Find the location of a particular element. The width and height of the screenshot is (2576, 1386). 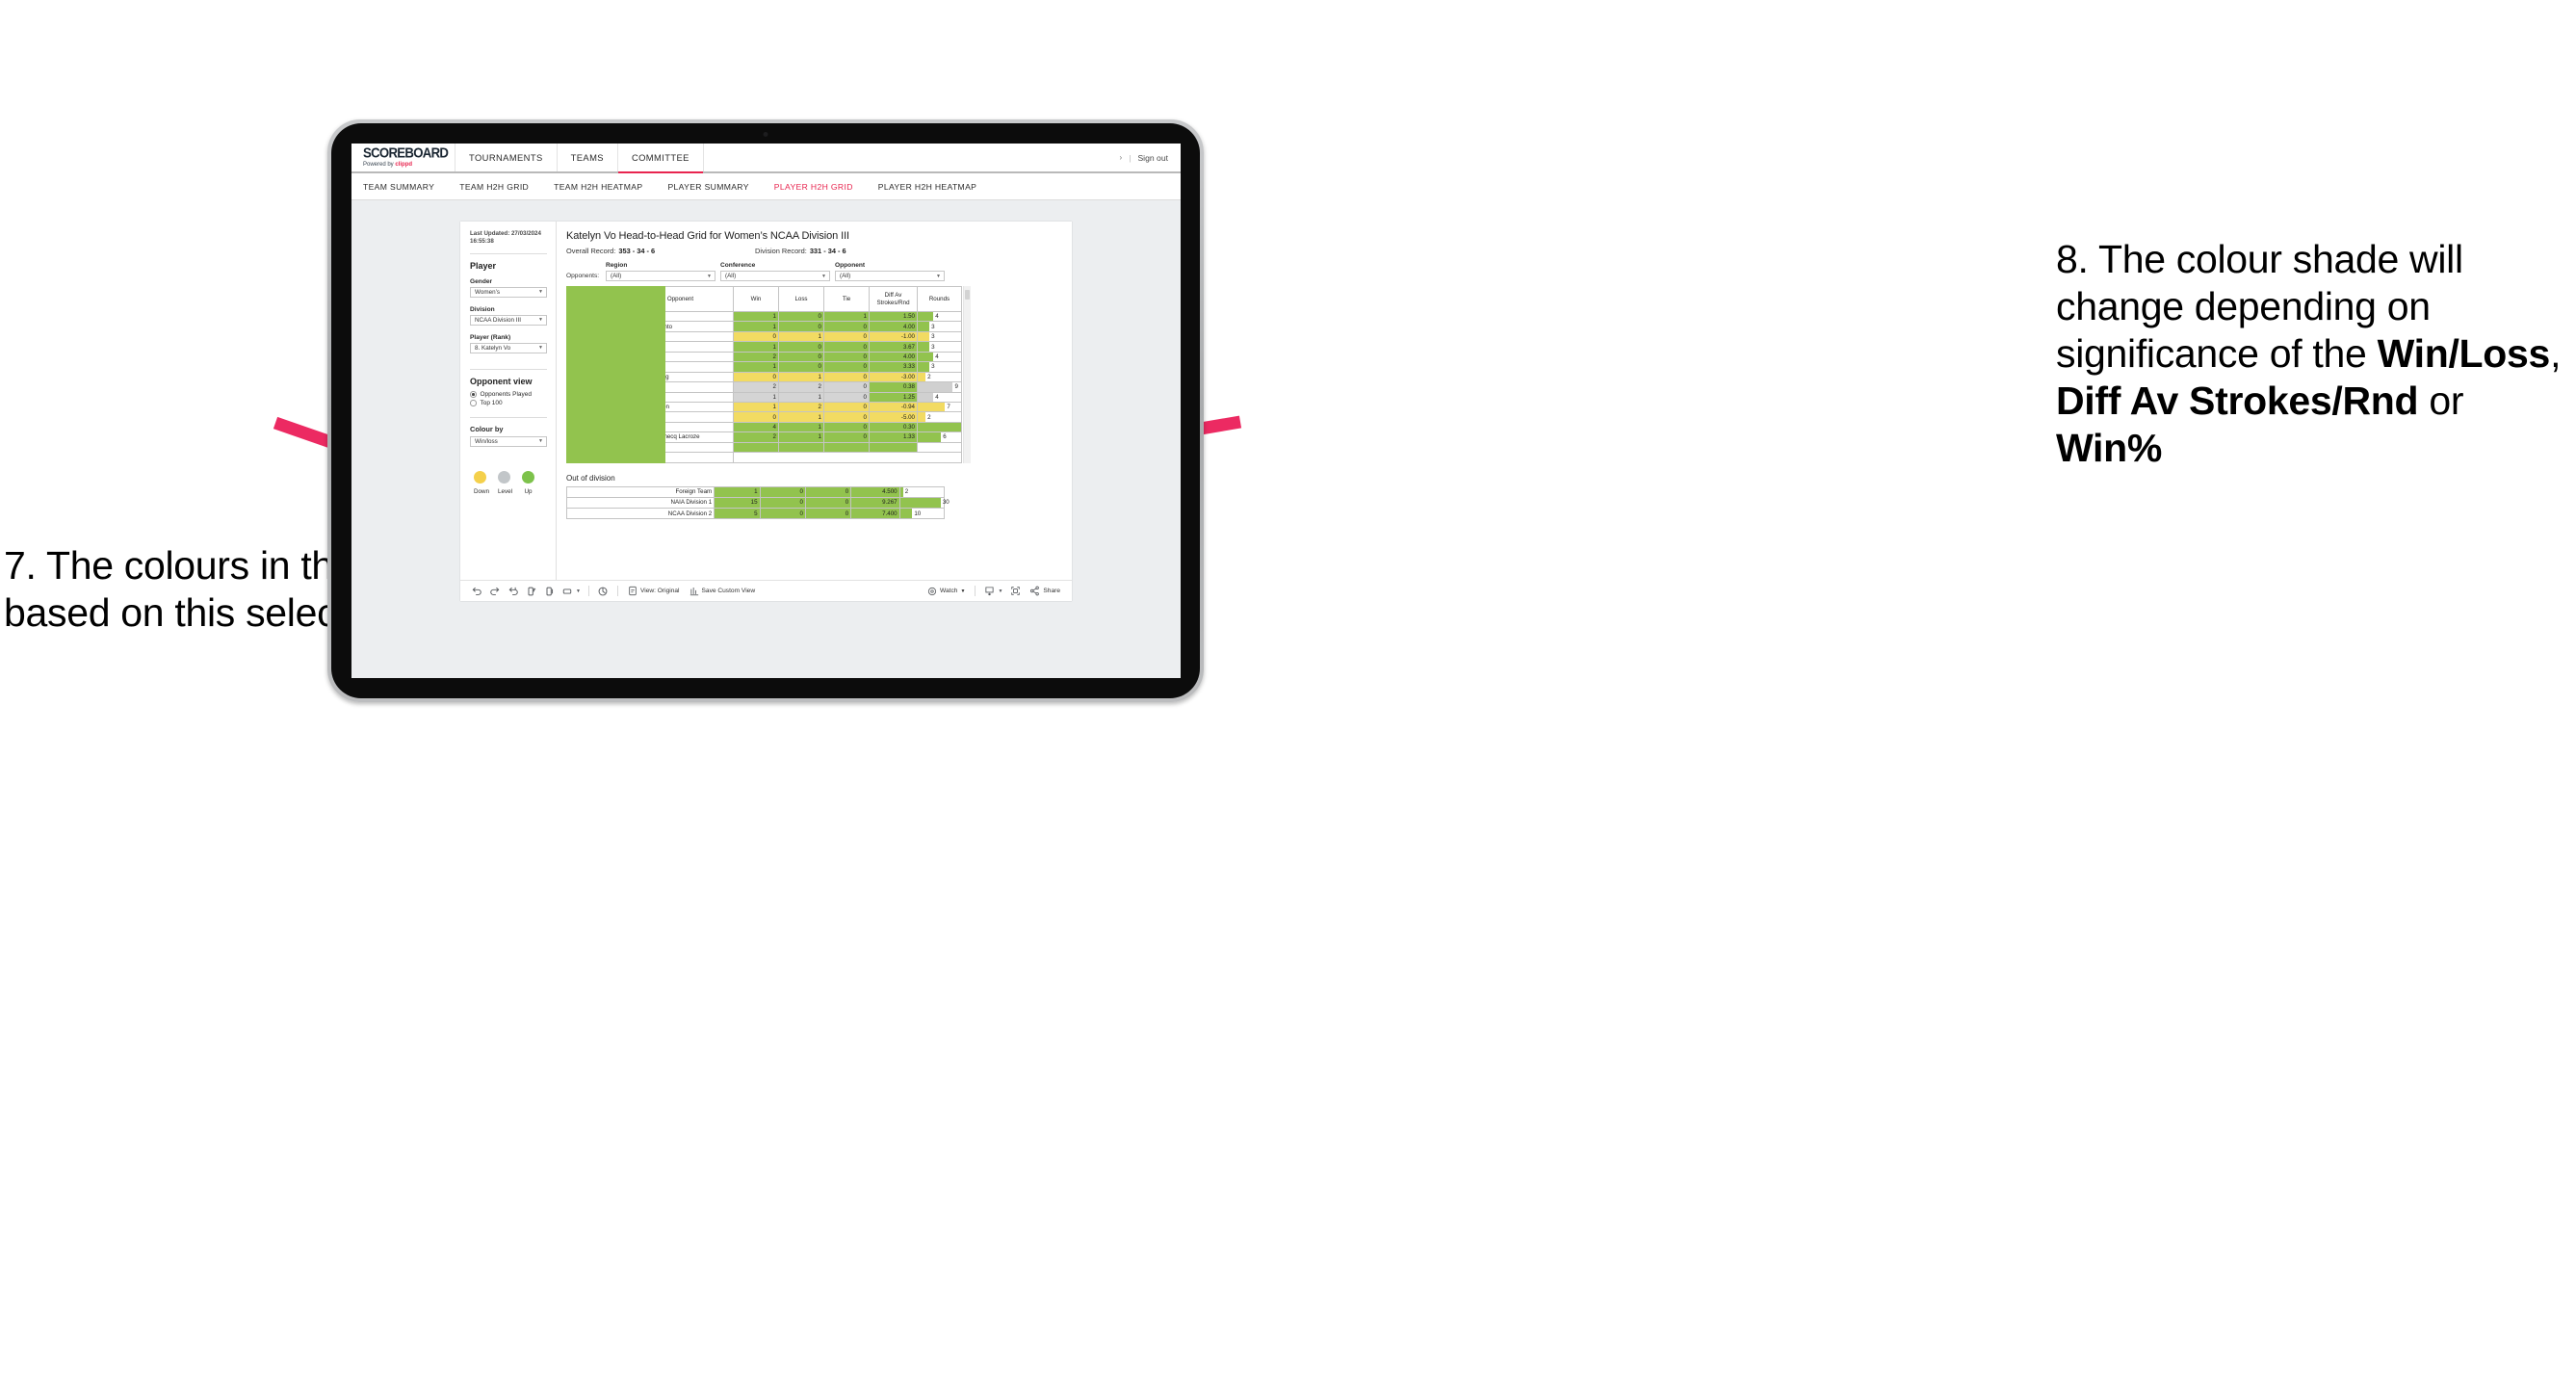

fit-selector: ▼ is located at coordinates (571, 591).